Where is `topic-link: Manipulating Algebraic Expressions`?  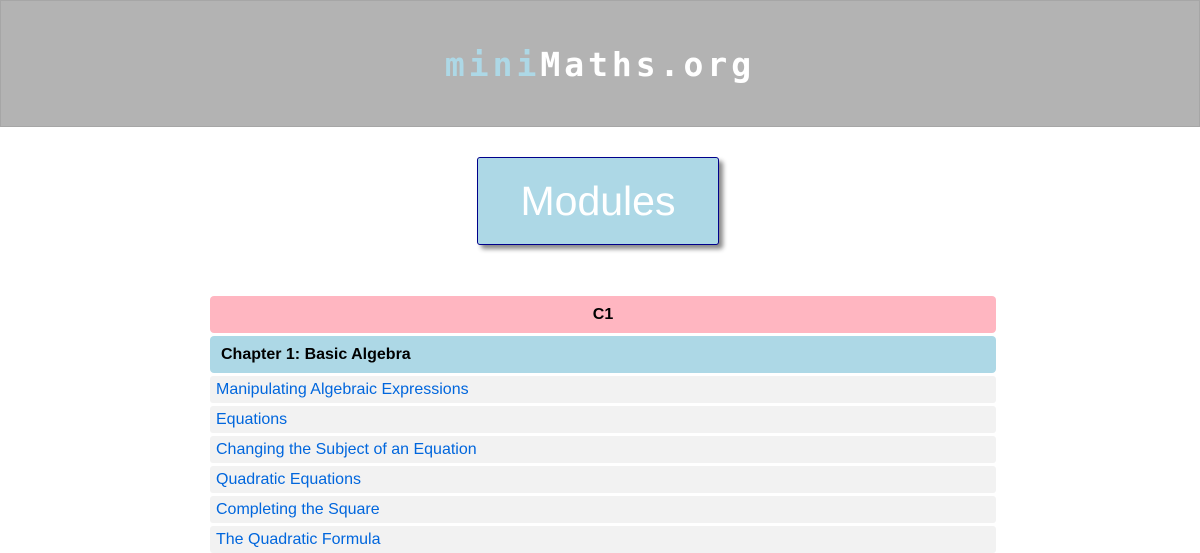 topic-link: Manipulating Algebraic Expressions is located at coordinates (342, 389).